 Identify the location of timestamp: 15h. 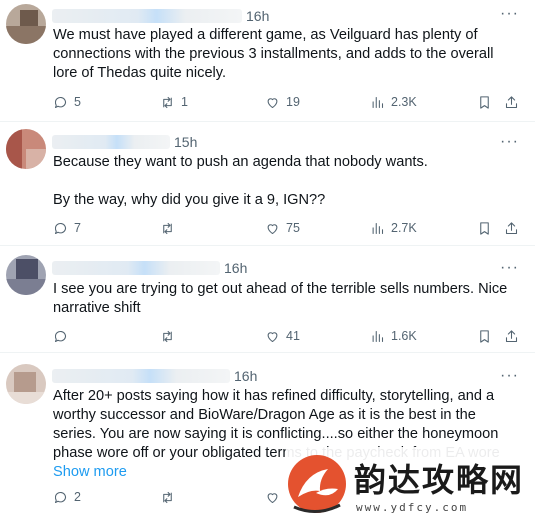
(185, 142).